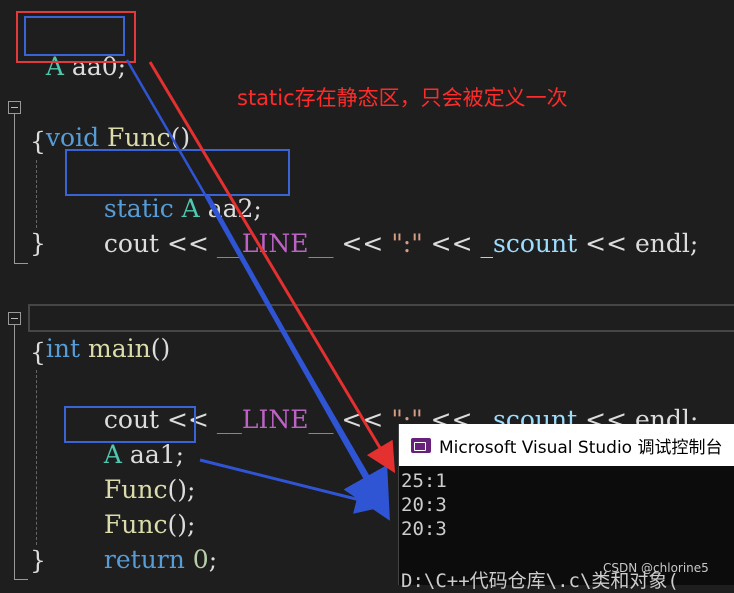  Describe the element at coordinates (297, 357) in the screenshot. I see `arrow-aa2-to-console` at that location.